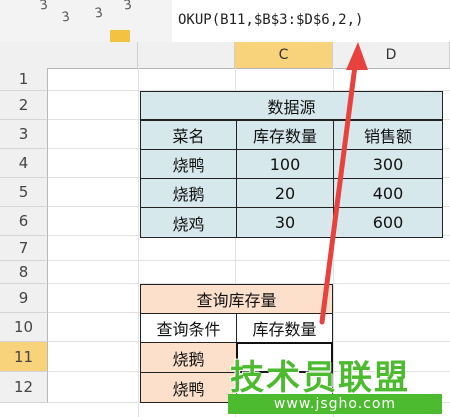  I want to click on watermark-logo-text: 技术员联盟, so click(320, 378).